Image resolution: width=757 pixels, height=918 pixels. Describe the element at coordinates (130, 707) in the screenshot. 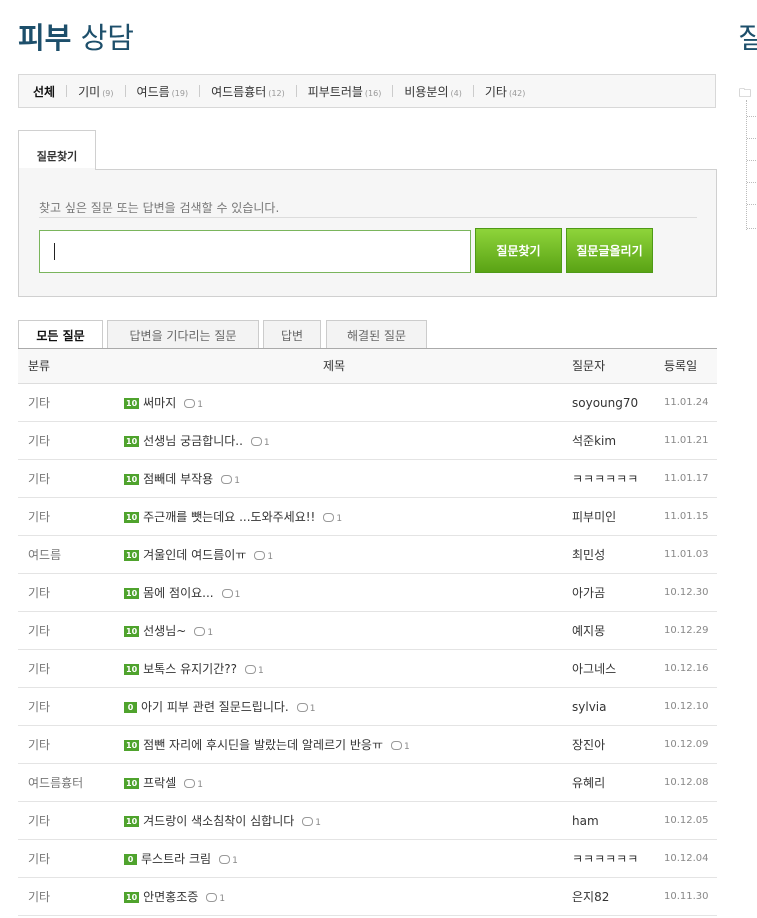

I see `point-badge: 0` at that location.